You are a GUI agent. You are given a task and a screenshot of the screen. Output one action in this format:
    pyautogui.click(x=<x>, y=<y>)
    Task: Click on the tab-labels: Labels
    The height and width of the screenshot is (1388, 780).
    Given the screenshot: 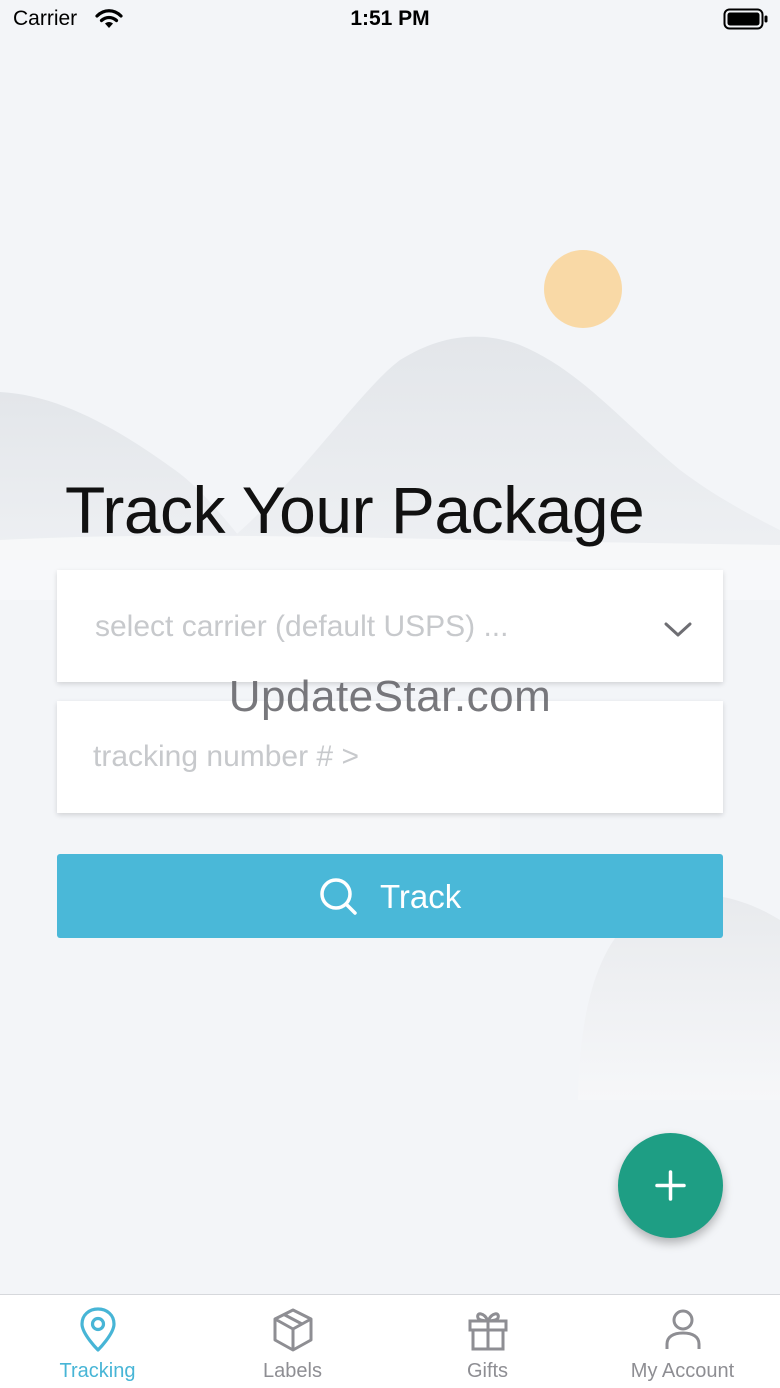 What is the action you would take?
    pyautogui.click(x=292, y=1341)
    